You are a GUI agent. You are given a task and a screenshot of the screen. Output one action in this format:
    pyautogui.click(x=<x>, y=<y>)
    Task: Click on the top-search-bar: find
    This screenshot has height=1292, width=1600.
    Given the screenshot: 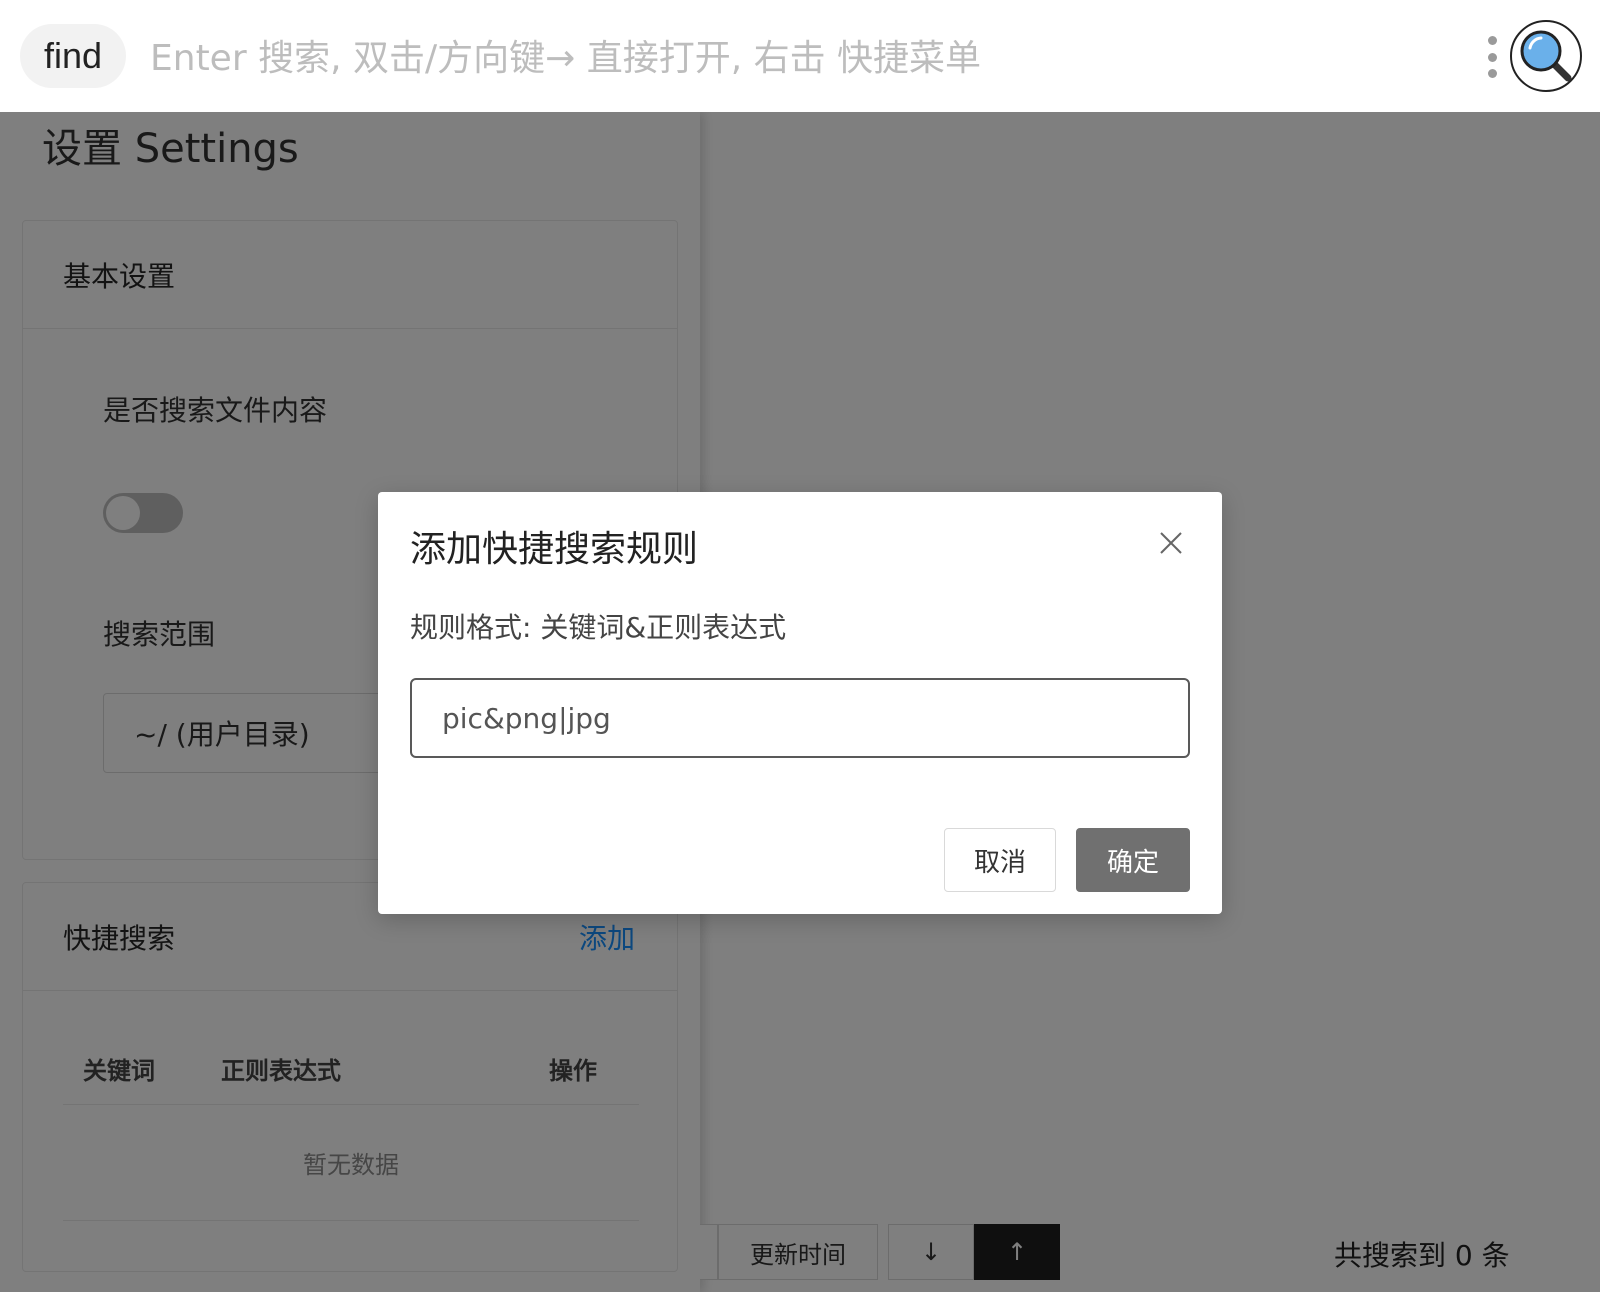 What is the action you would take?
    pyautogui.click(x=800, y=56)
    